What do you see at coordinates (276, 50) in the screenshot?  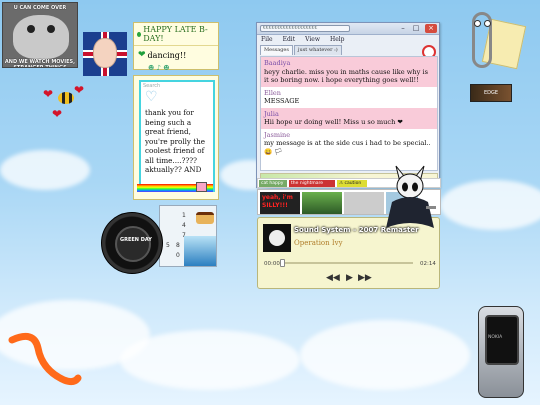 I see `tab-messages: Messages` at bounding box center [276, 50].